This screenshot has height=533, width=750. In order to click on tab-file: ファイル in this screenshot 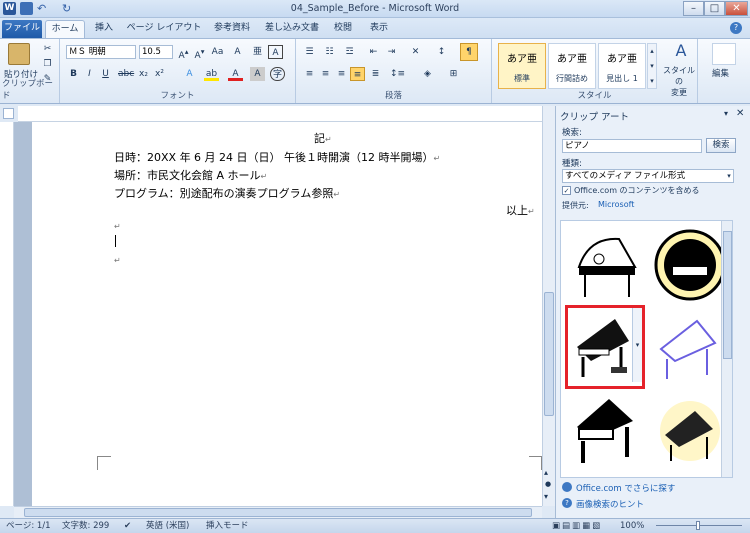, I will do `click(22, 29)`.